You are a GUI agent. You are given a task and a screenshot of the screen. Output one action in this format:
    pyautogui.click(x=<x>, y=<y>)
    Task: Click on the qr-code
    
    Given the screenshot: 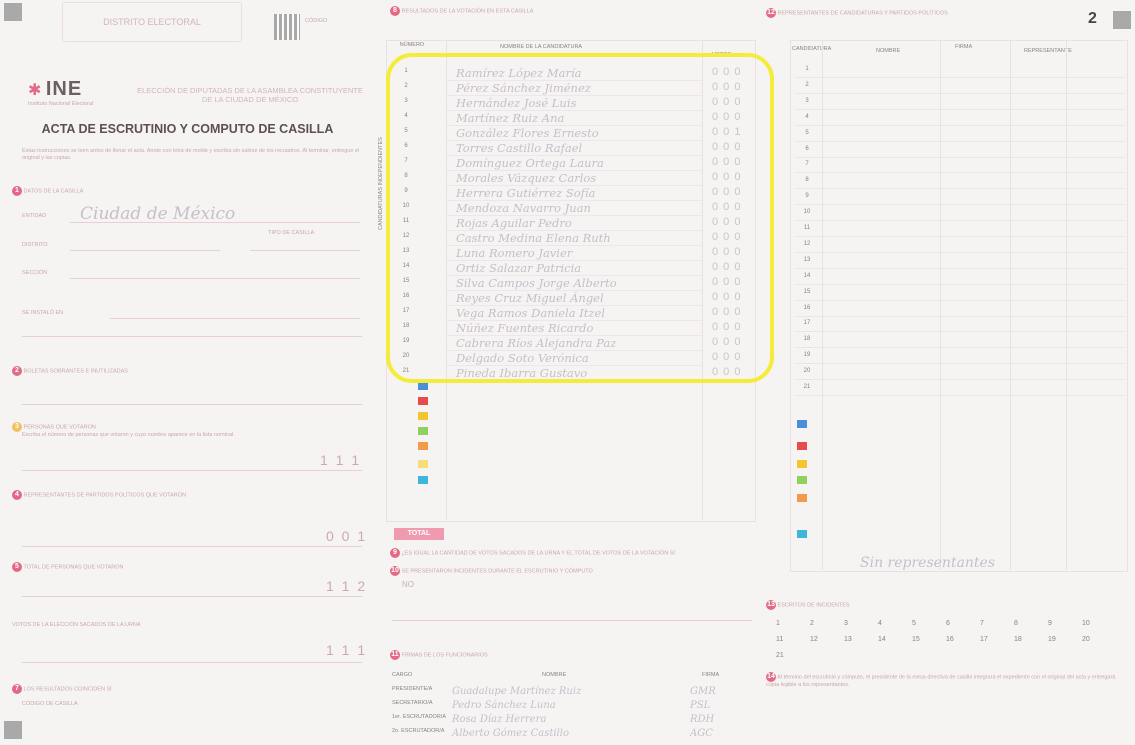 What is the action you would take?
    pyautogui.click(x=287, y=27)
    